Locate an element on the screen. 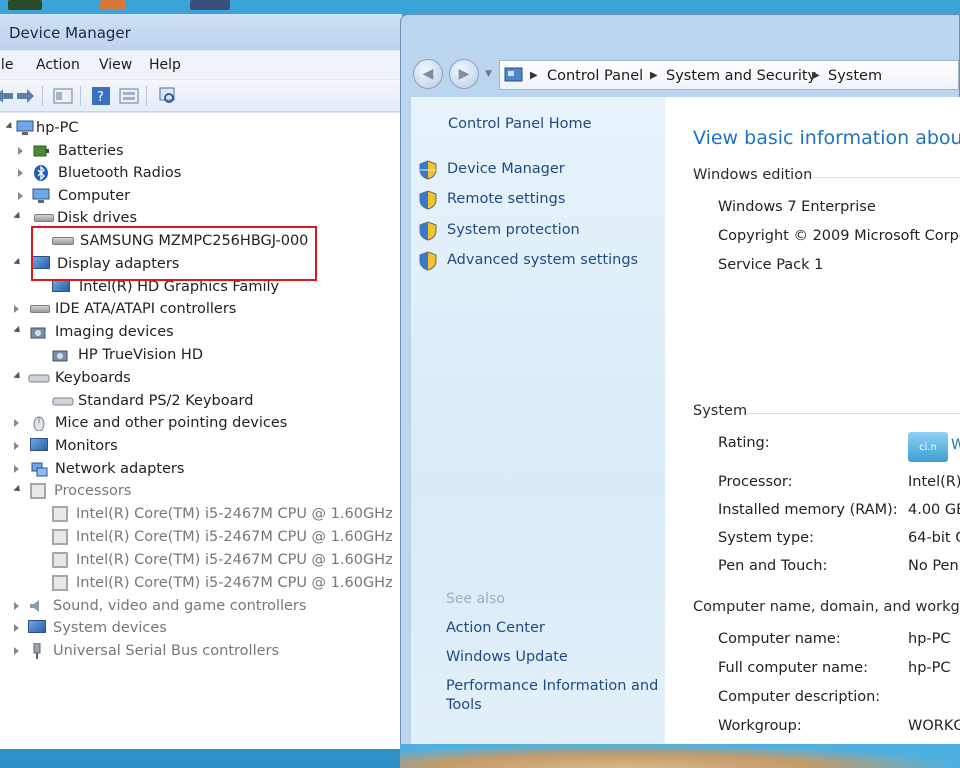  menu-action: Action is located at coordinates (58, 65).